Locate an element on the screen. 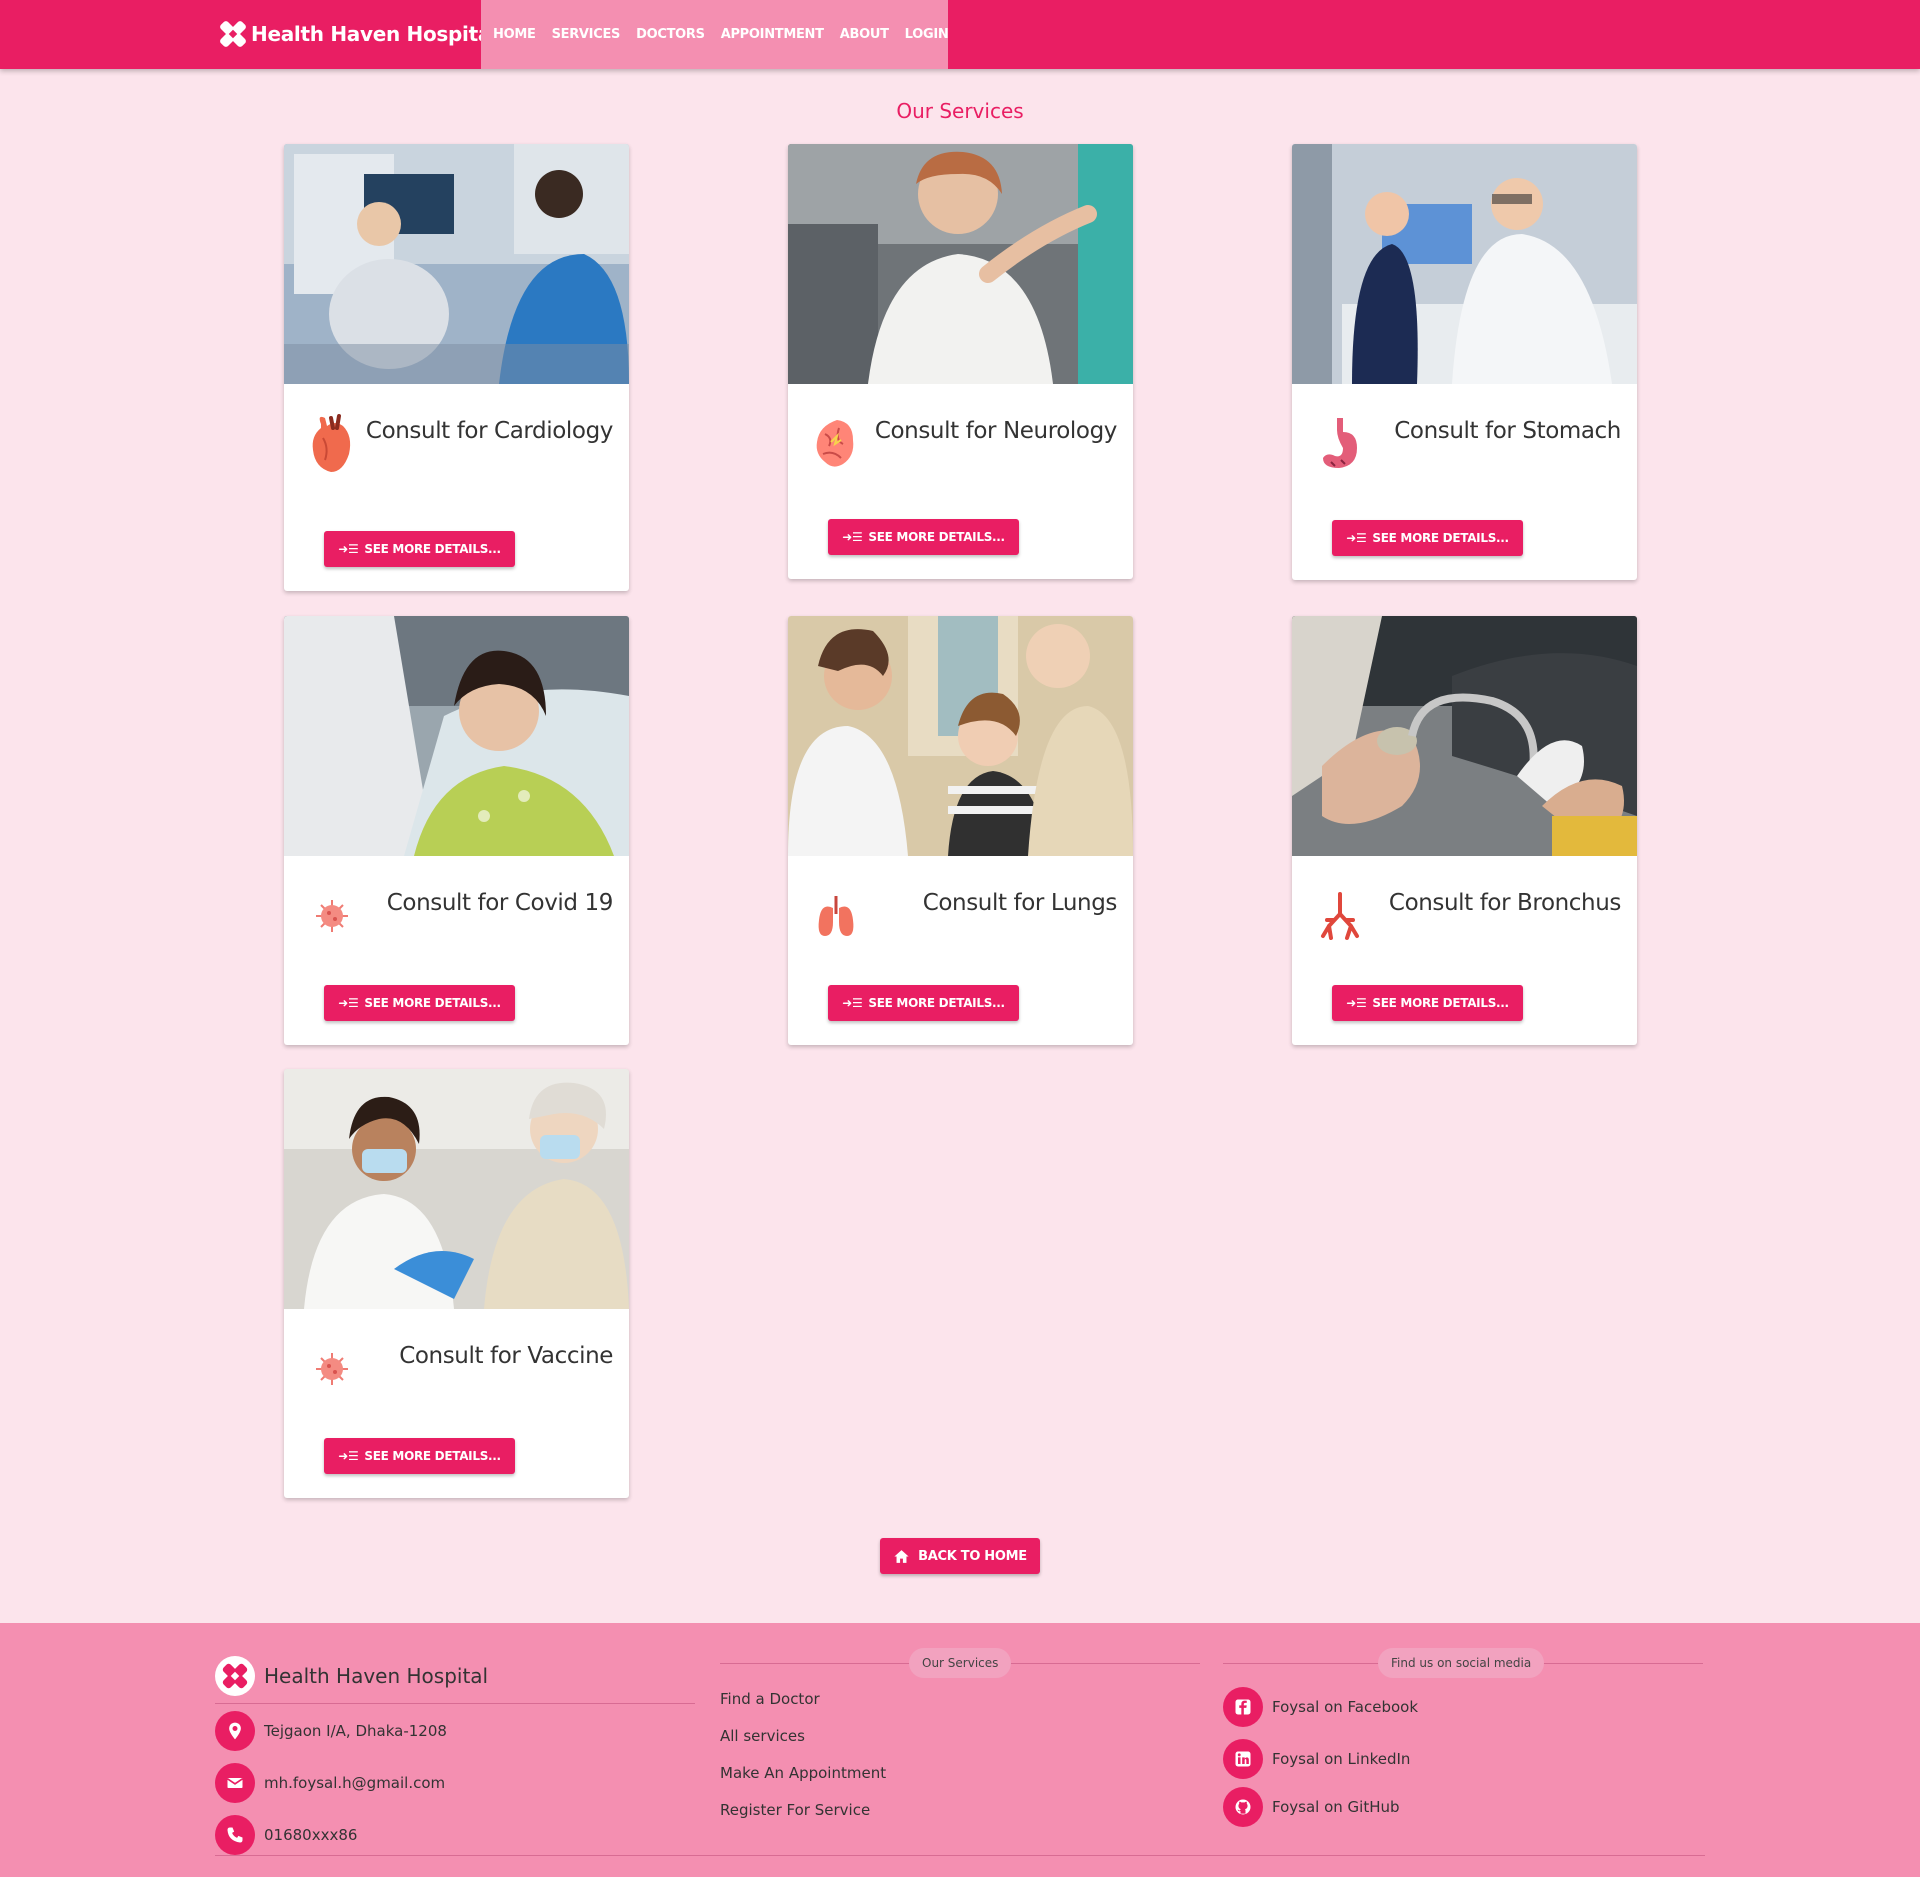 This screenshot has height=1877, width=1920. brain-icon is located at coordinates (836, 446).